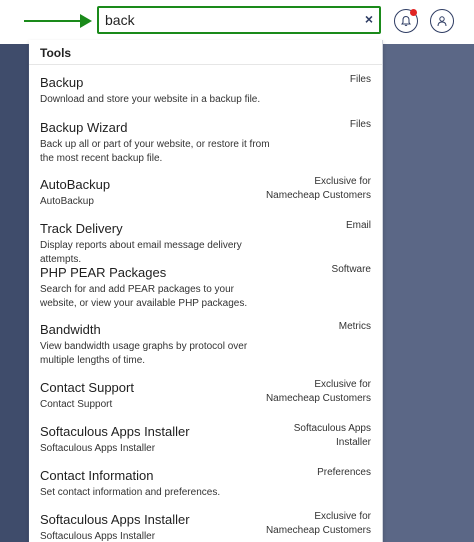  What do you see at coordinates (369, 19) in the screenshot?
I see `clear-search-button: ×` at bounding box center [369, 19].